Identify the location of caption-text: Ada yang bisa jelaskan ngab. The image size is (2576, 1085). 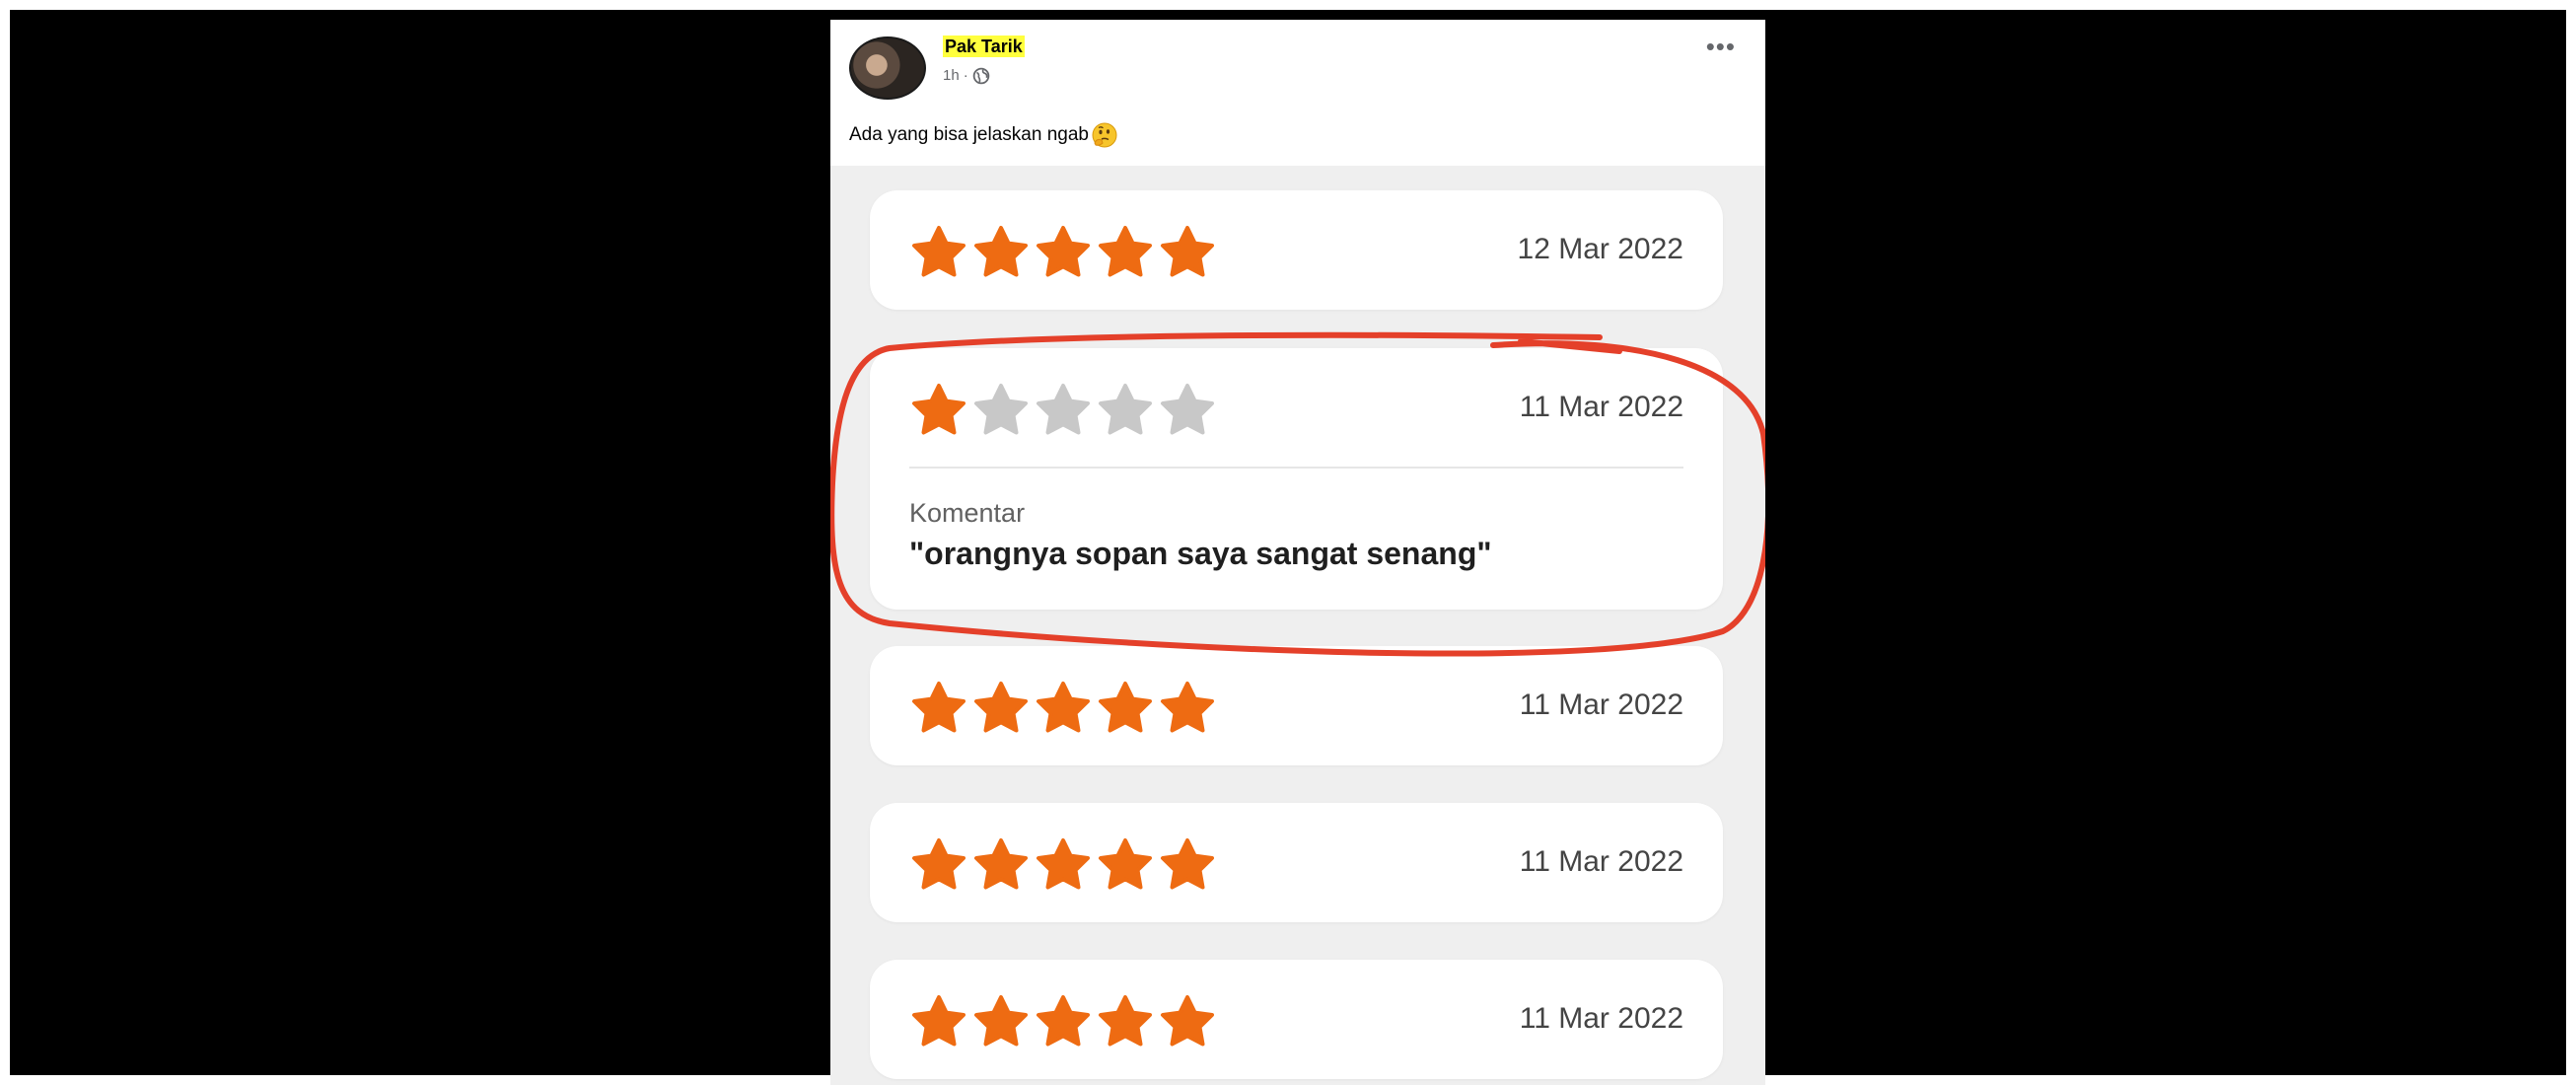
(969, 134).